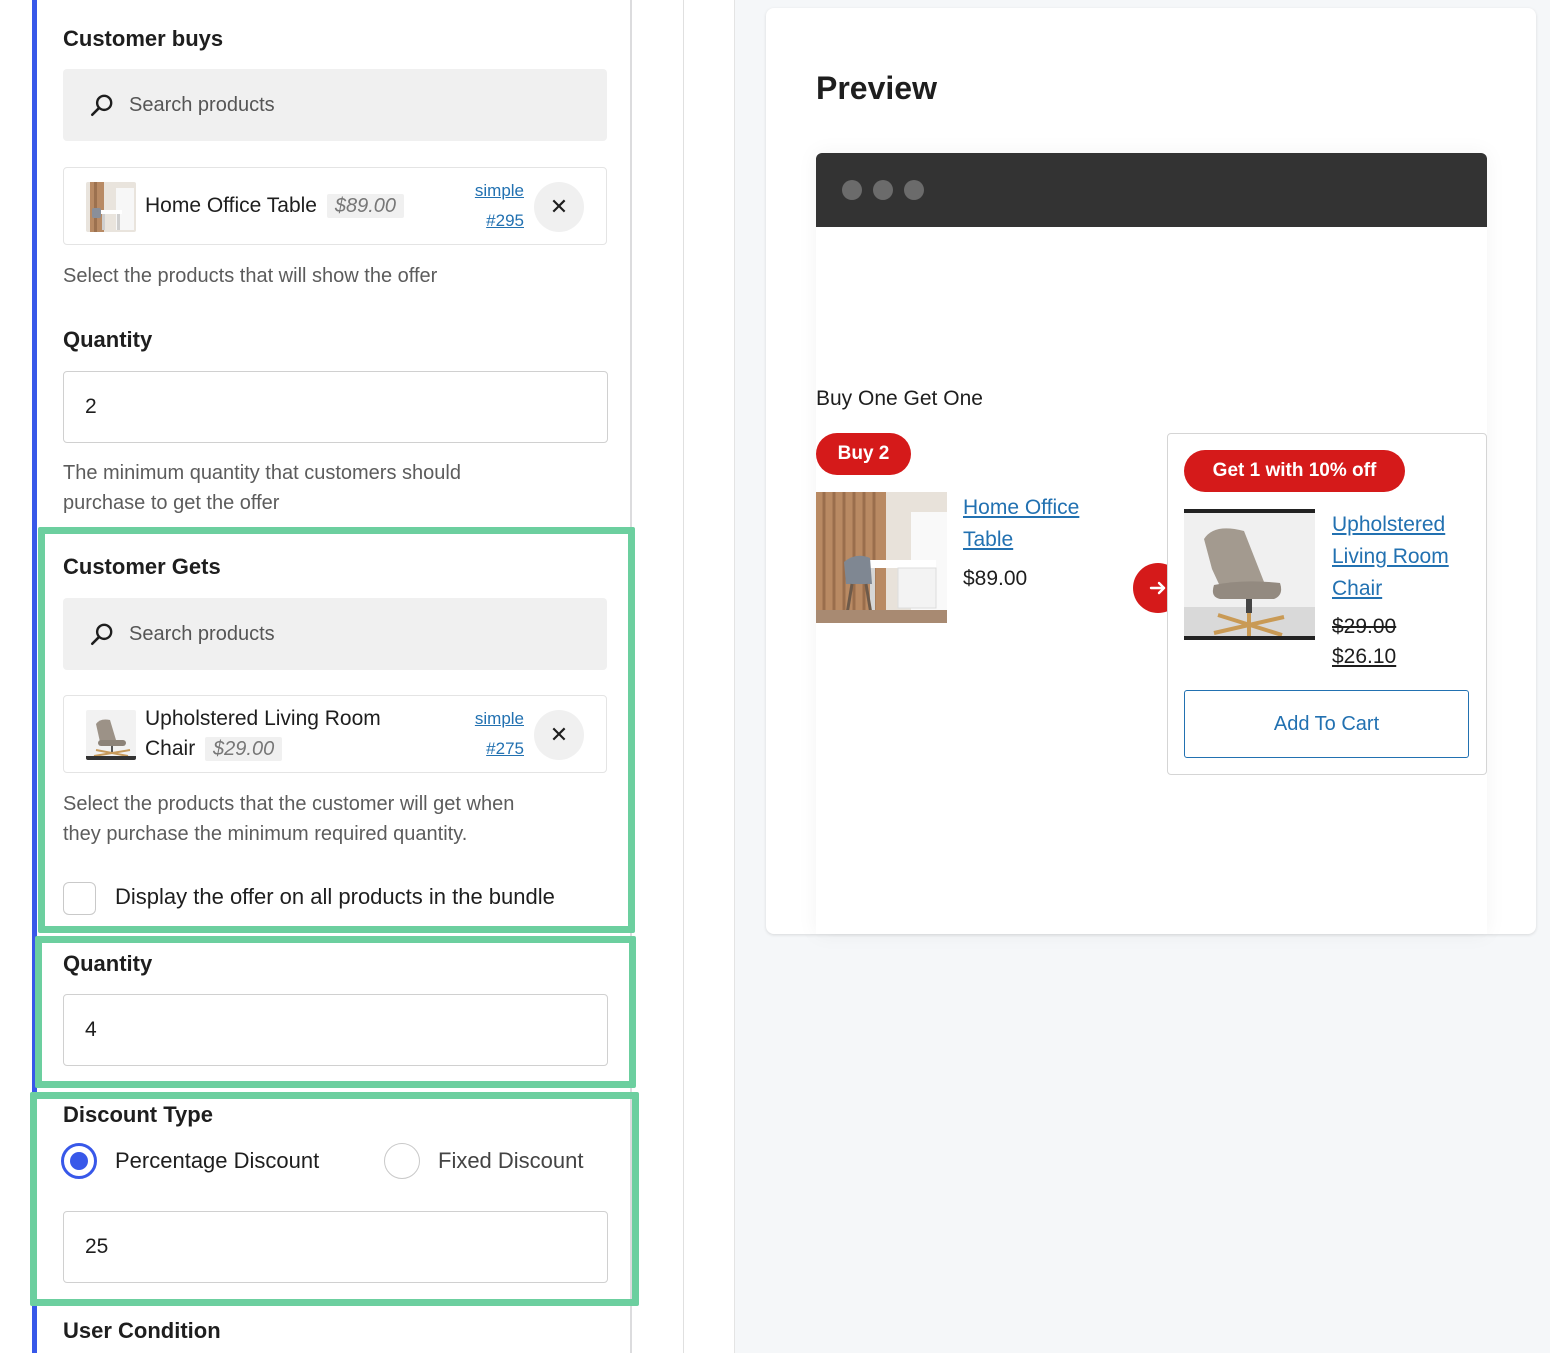  I want to click on product-price: $89.00, so click(365, 206).